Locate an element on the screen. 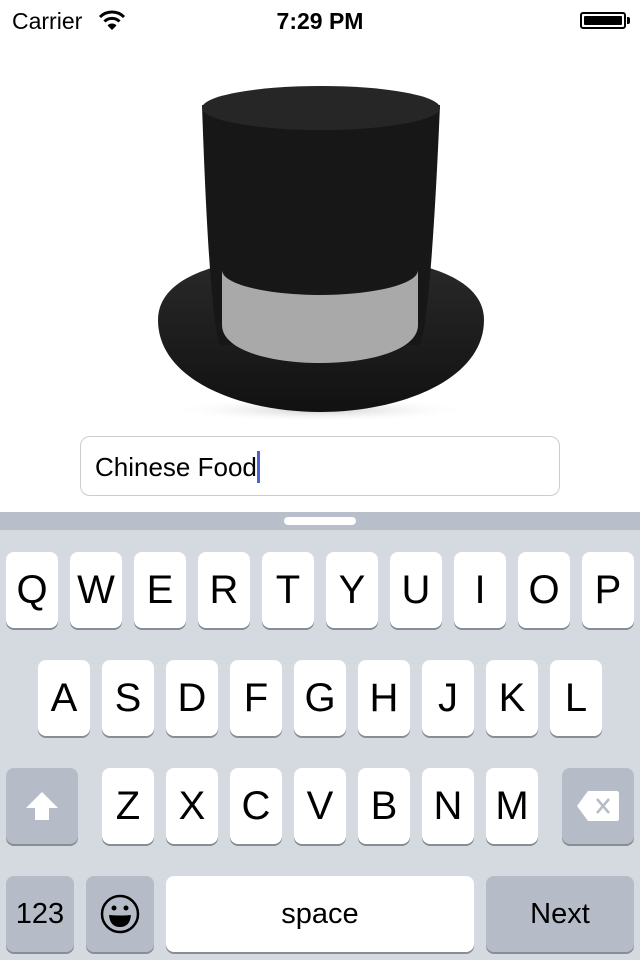  status-bar: Carrier 7:29 PM is located at coordinates (320, 20).